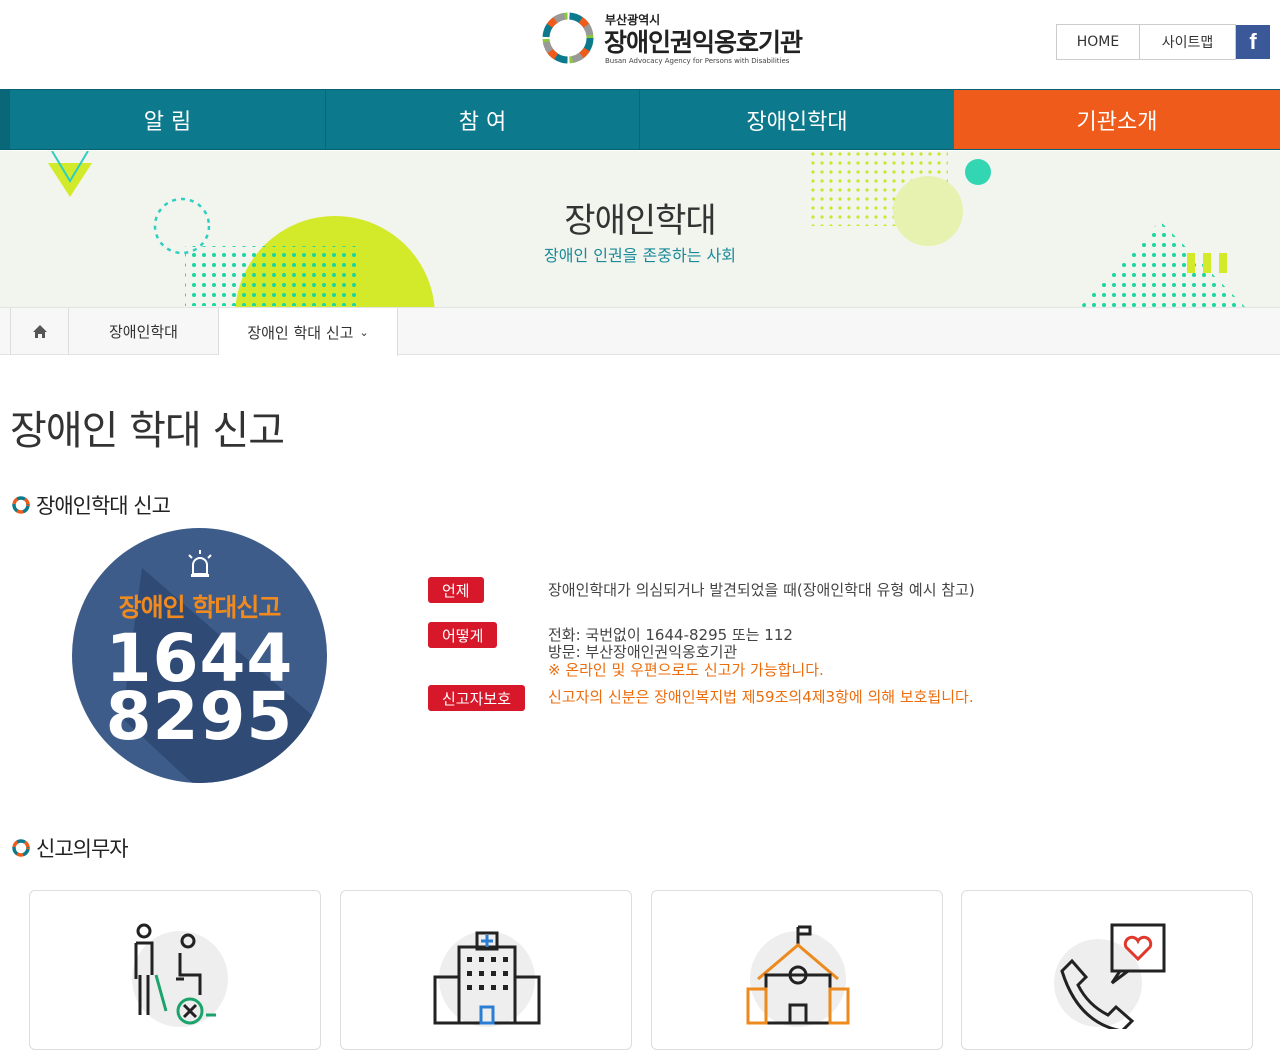 This screenshot has width=1280, height=1050. What do you see at coordinates (1098, 42) in the screenshot?
I see `home-link: HOME` at bounding box center [1098, 42].